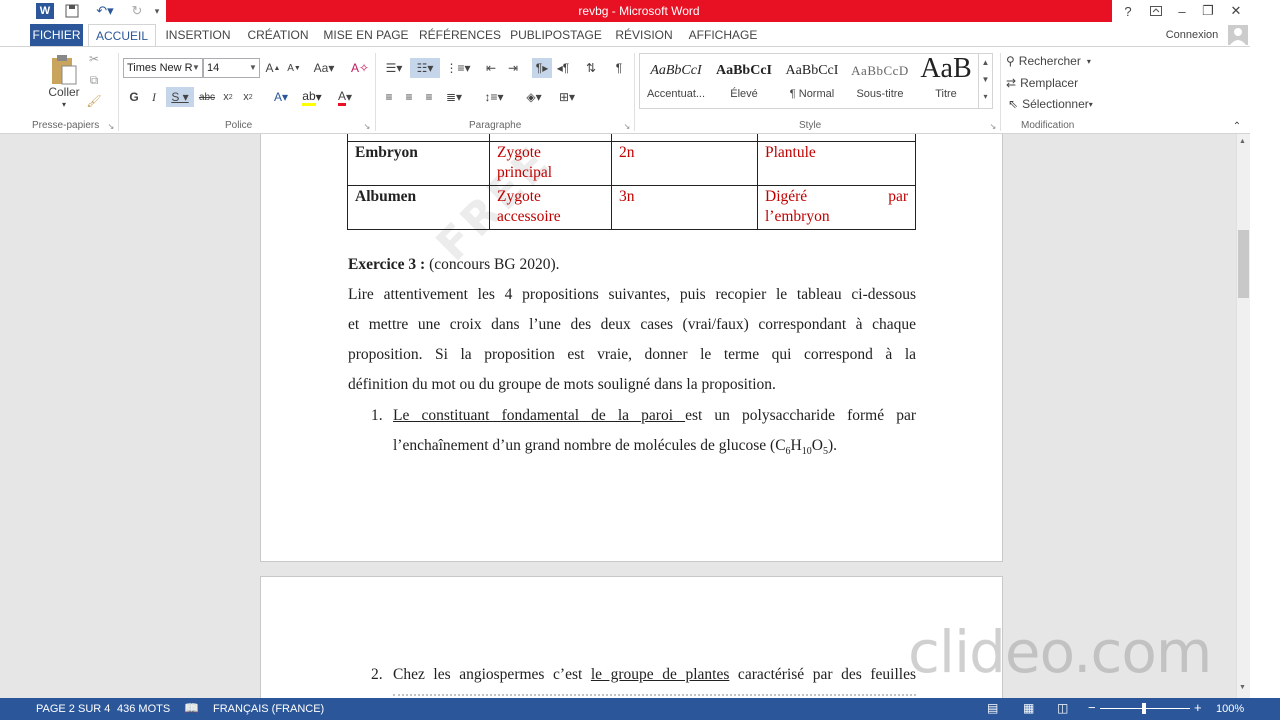 This screenshot has width=1280, height=720. Describe the element at coordinates (458, 68) in the screenshot. I see `multilevel-list-icon: ⋮≡▾` at that location.